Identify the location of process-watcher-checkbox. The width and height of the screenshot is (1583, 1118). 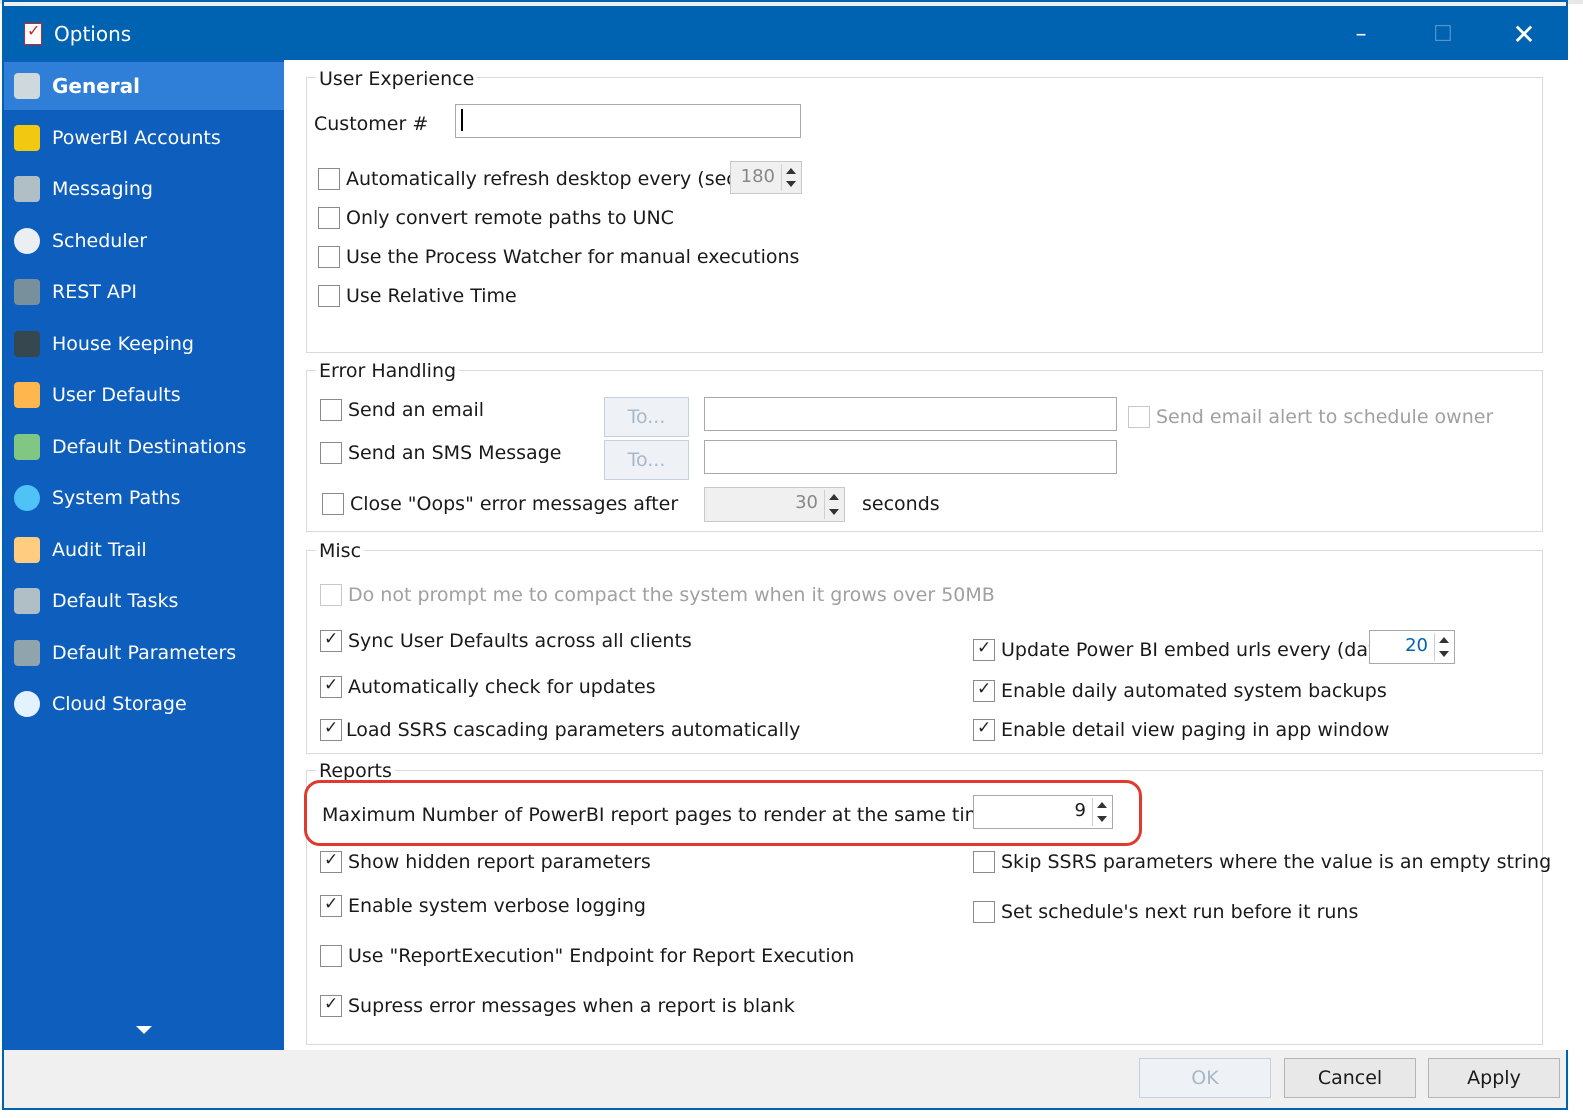
(329, 257).